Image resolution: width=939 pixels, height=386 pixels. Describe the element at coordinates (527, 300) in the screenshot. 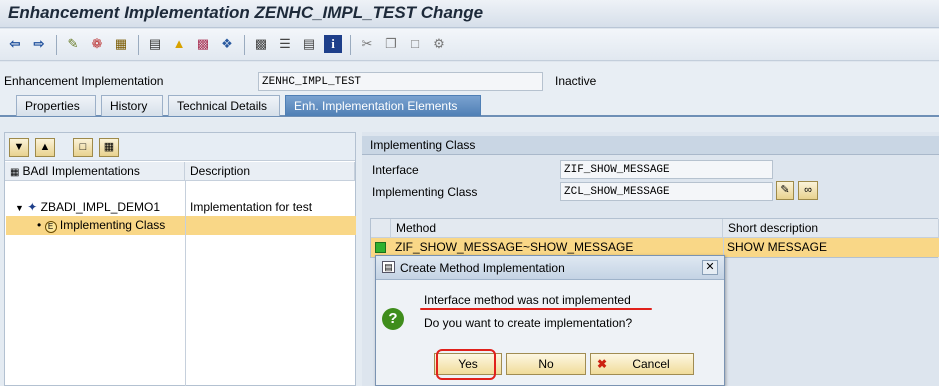

I see `dialog-message-line1: Interface method was not implemented` at that location.